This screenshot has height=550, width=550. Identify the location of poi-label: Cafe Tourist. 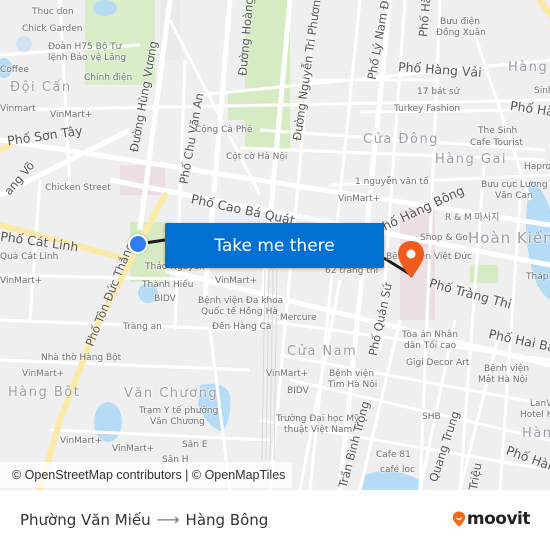
(496, 143).